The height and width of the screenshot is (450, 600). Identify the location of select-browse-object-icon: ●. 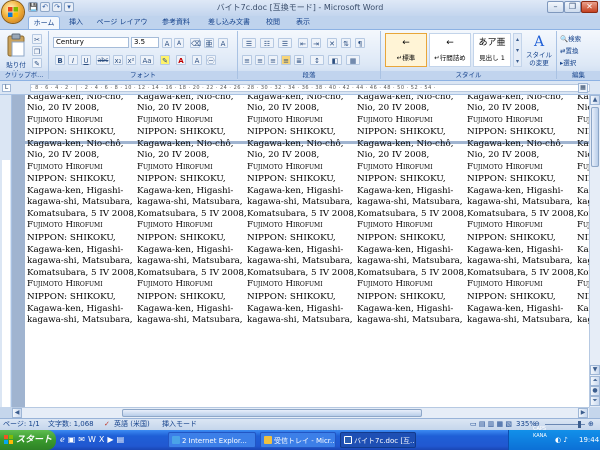
(595, 391).